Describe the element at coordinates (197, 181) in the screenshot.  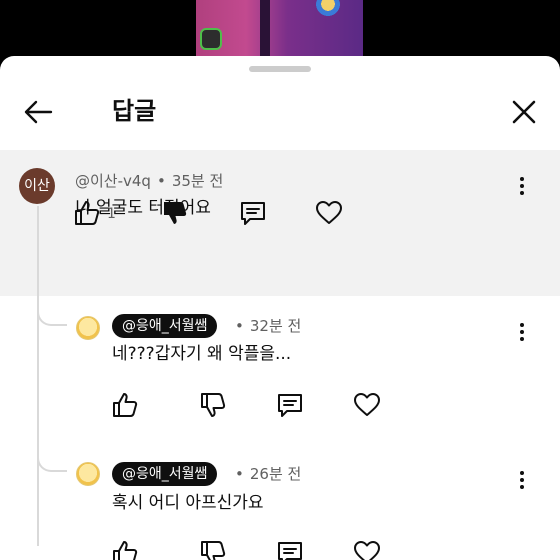
I see `comment-time: 35분 전` at that location.